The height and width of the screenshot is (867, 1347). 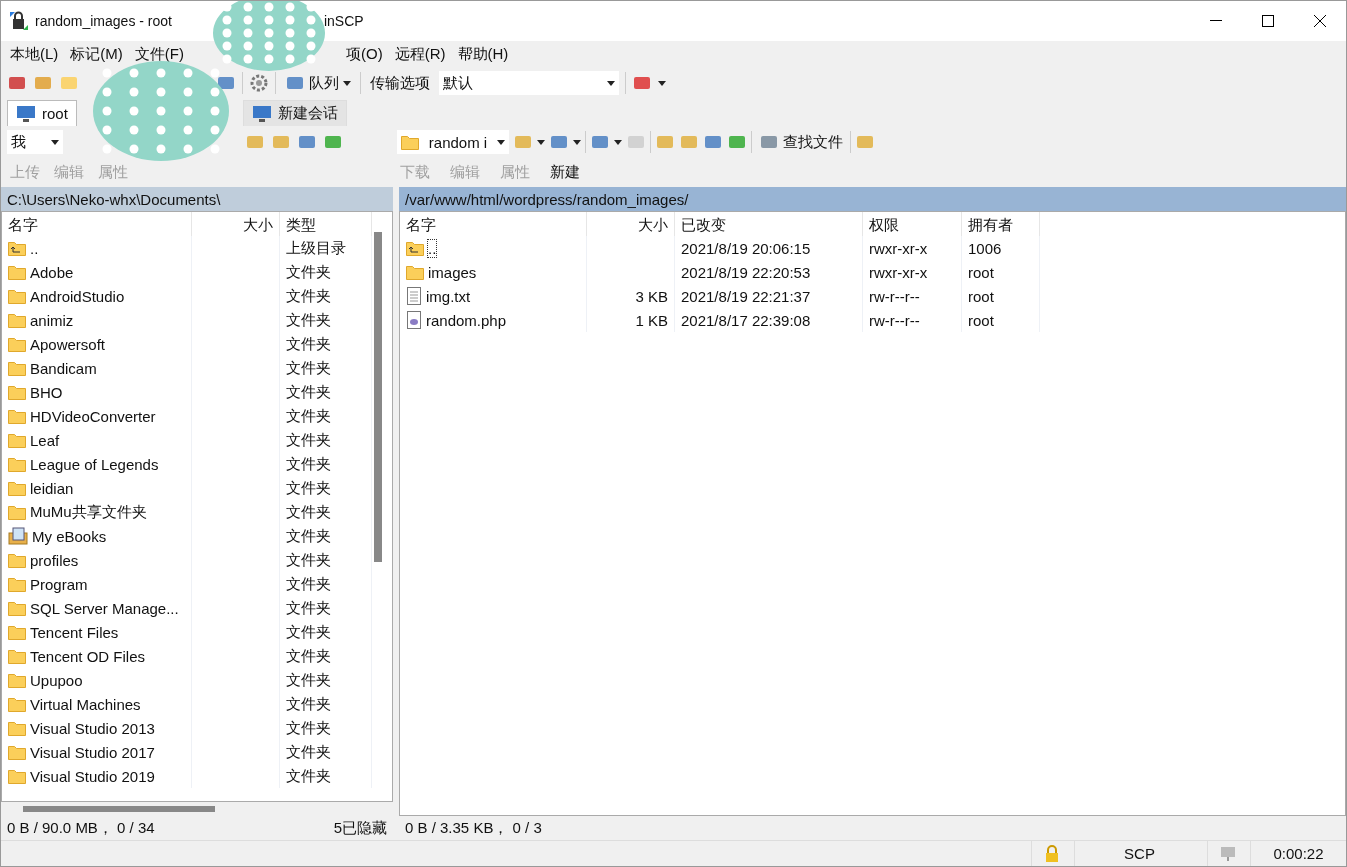 What do you see at coordinates (97, 464) in the screenshot?
I see `file-name: League of Legends` at bounding box center [97, 464].